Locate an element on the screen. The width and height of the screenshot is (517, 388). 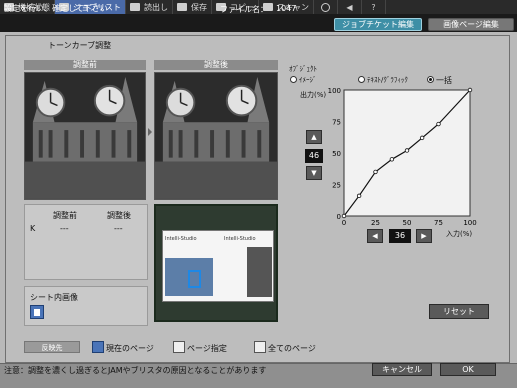
values-before-cell: --- is located at coordinates (64, 228).